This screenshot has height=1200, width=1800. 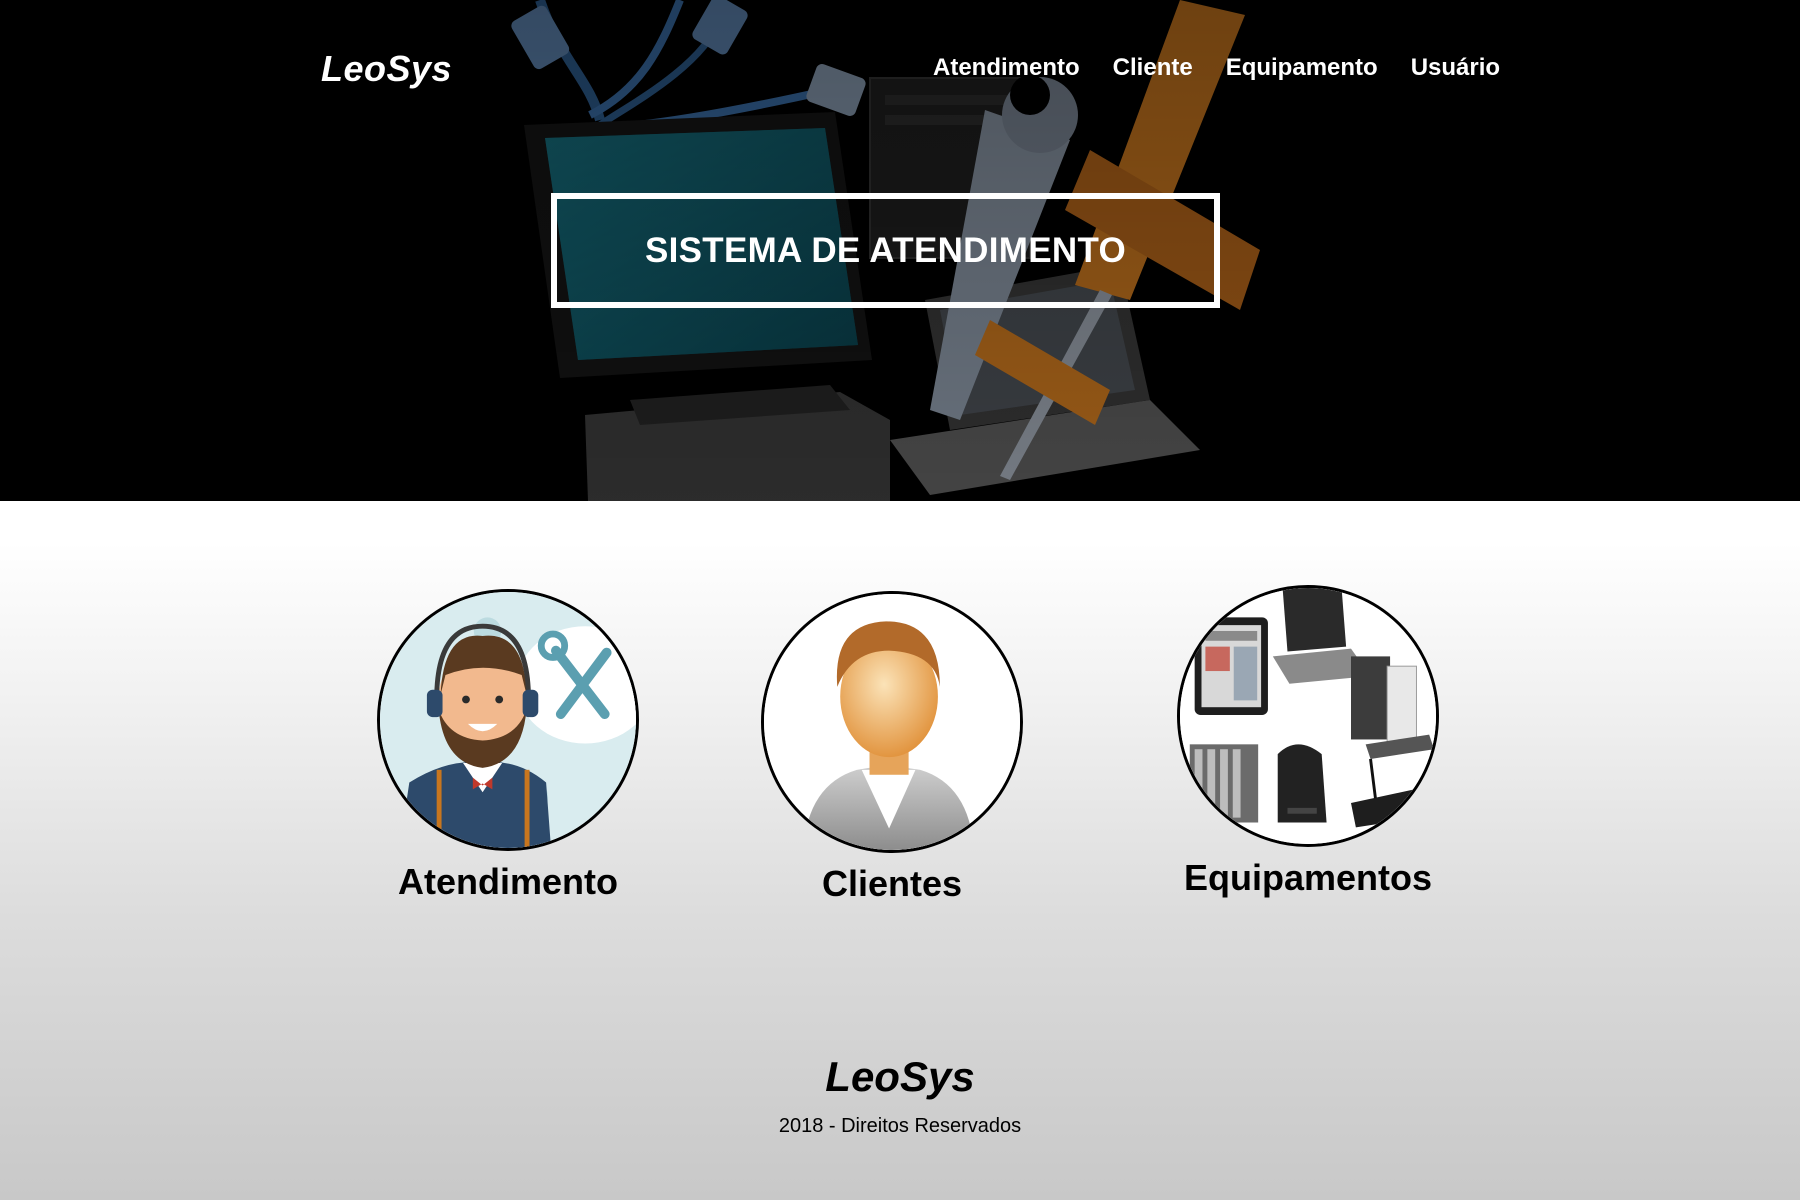 I want to click on main-nav: Atendimento Cliente Equipamento Usuário, so click(x=1216, y=68).